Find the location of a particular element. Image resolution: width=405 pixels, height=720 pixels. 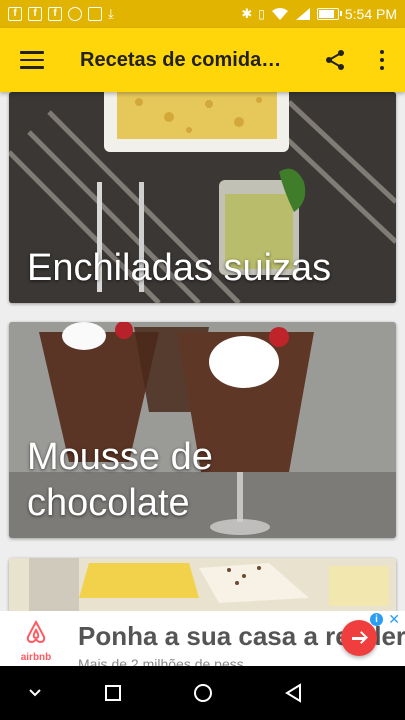

bluetooth-icon: ✱ is located at coordinates (247, 13).